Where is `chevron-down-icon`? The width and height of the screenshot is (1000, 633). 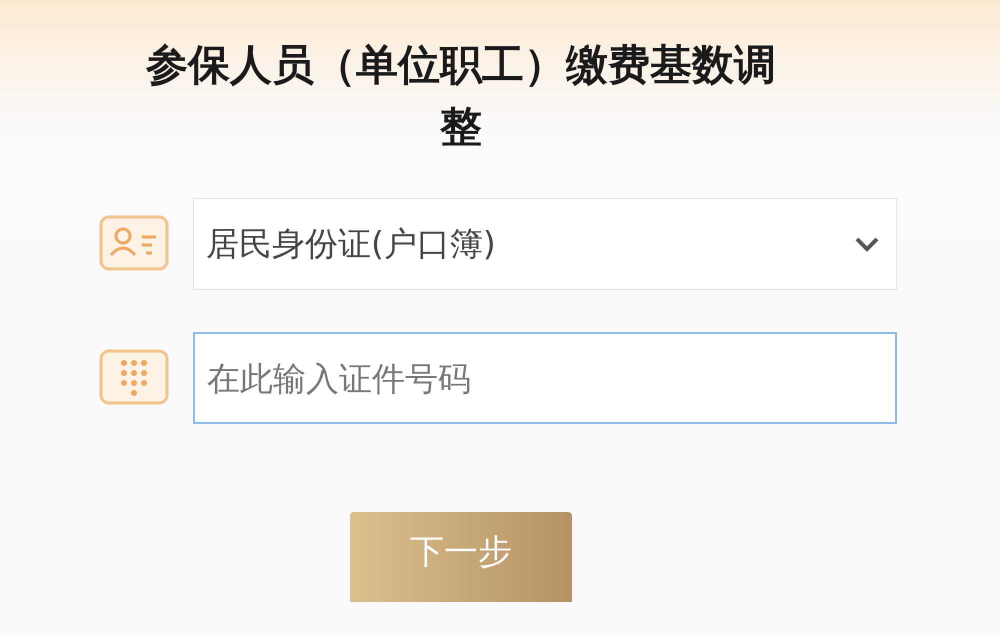
chevron-down-icon is located at coordinates (867, 244).